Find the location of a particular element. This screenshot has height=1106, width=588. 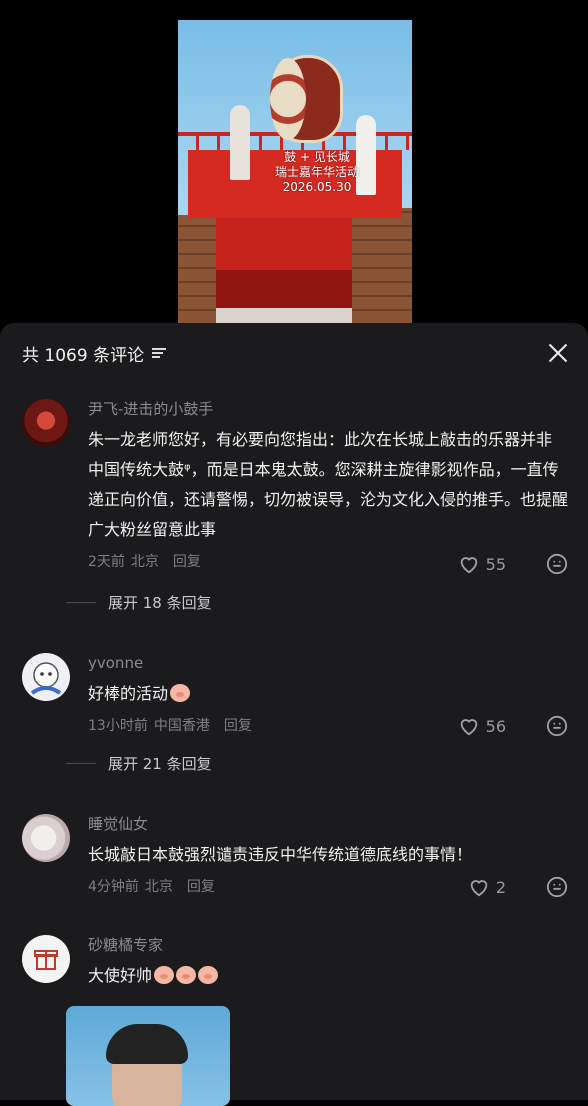

comment-username: 砂糖橘专家 is located at coordinates (328, 945).